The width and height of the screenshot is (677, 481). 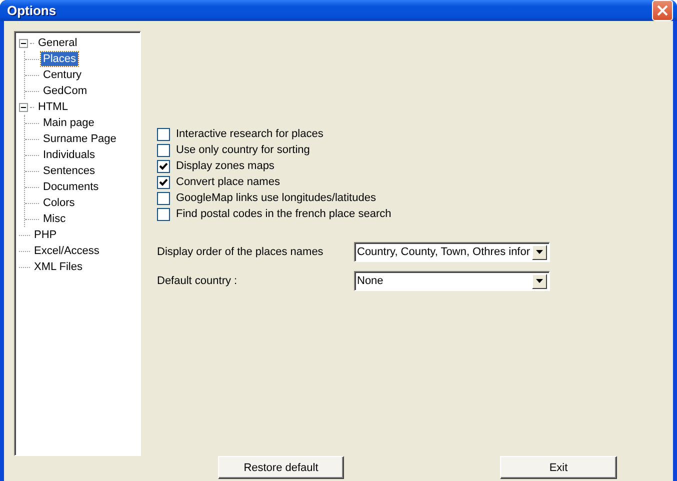 I want to click on dropdown: None, so click(x=452, y=281).